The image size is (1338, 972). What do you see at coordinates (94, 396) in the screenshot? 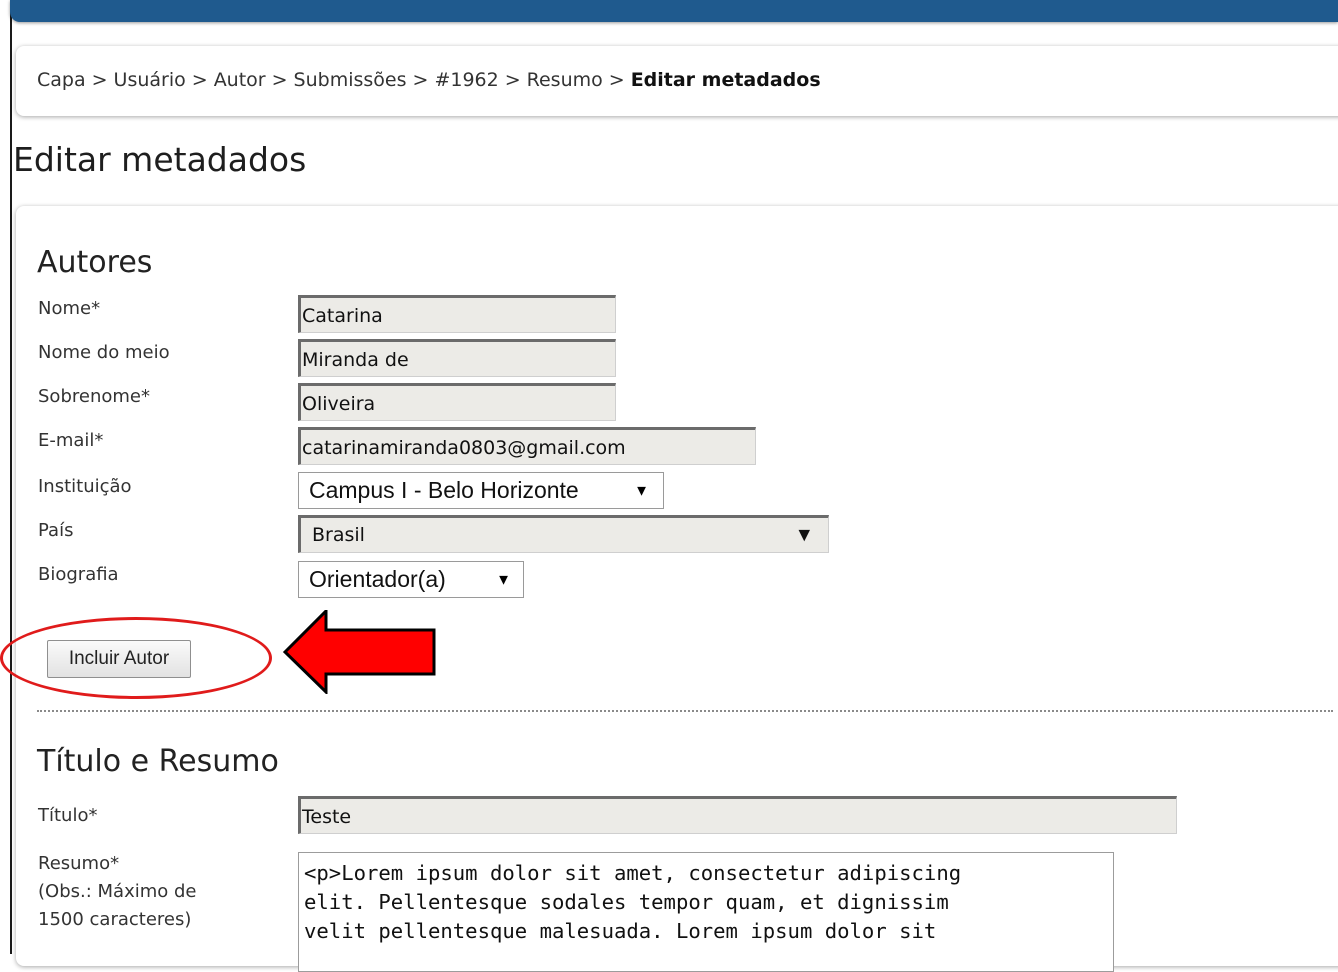
I see `last-name-label: Sobrenome*` at bounding box center [94, 396].